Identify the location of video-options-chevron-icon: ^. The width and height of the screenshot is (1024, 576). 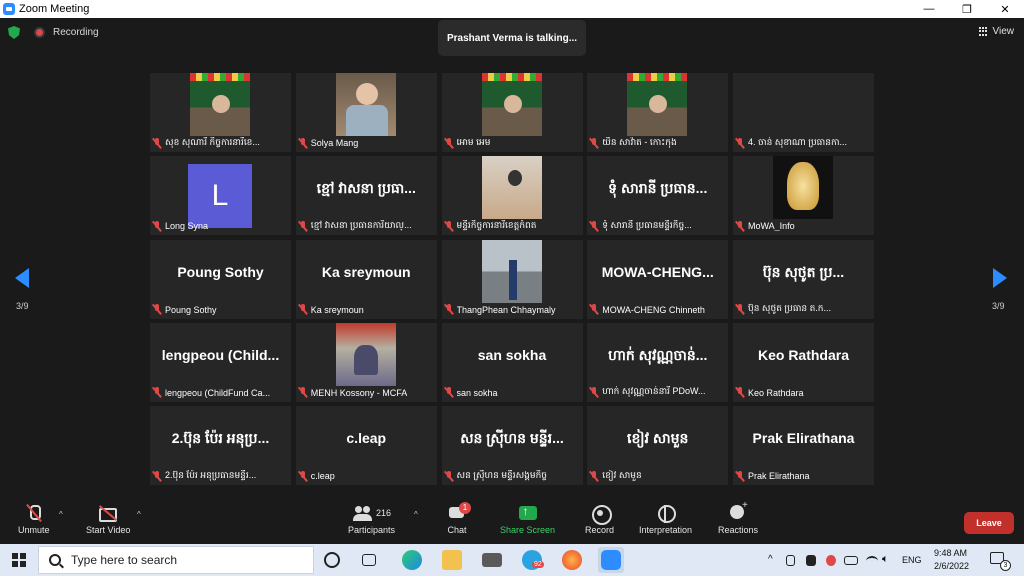
(139, 514).